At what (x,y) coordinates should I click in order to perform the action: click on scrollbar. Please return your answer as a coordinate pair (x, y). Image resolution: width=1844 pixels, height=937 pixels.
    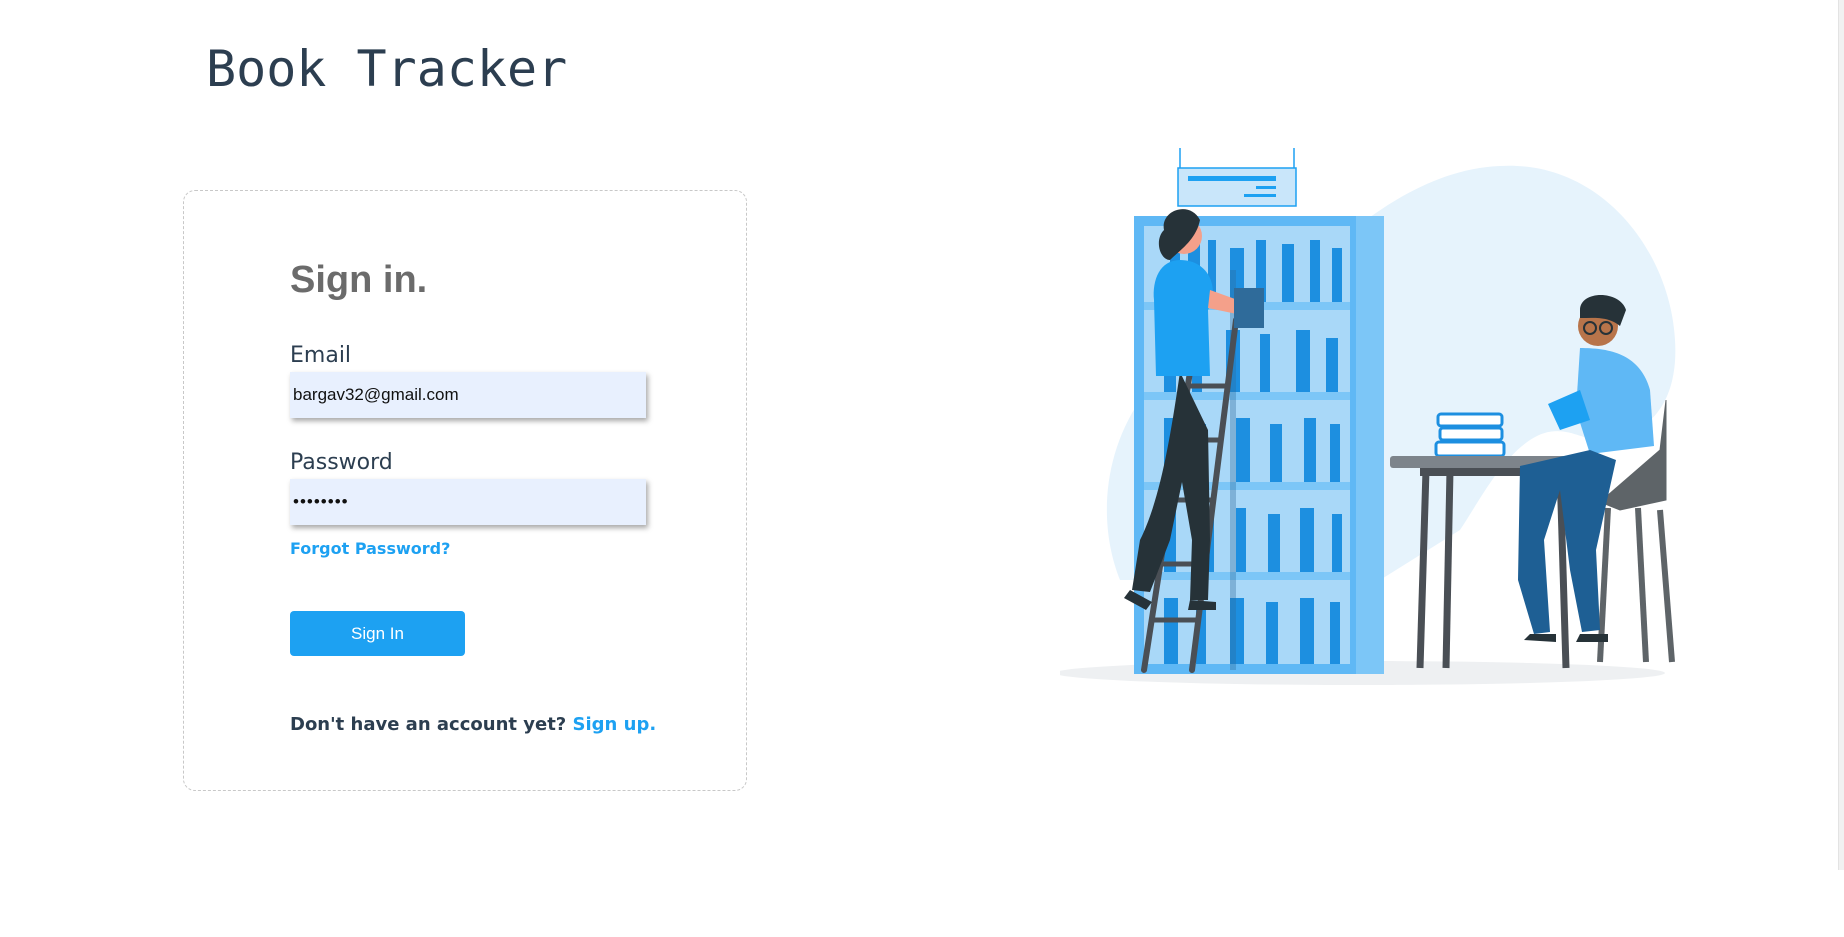
    Looking at the image, I should click on (1841, 435).